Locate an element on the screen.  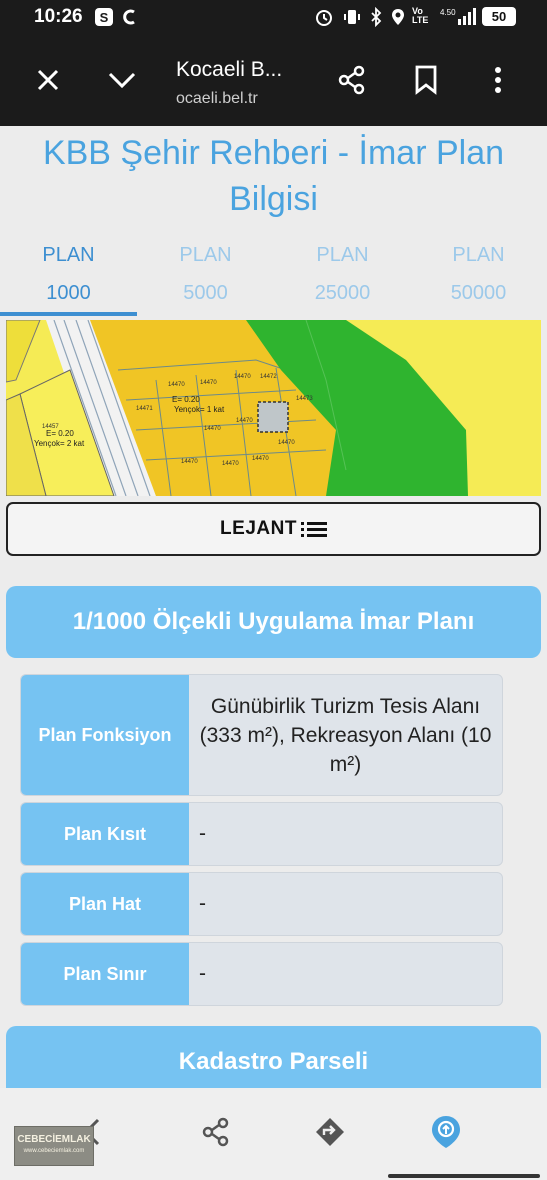
map-label-h-center: Yençok= 1 kat is located at coordinates (199, 409).